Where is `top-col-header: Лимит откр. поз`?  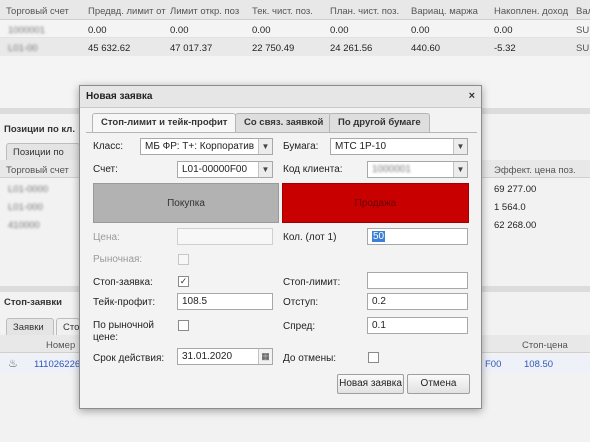
top-col-header: Лимит откр. поз is located at coordinates (204, 11).